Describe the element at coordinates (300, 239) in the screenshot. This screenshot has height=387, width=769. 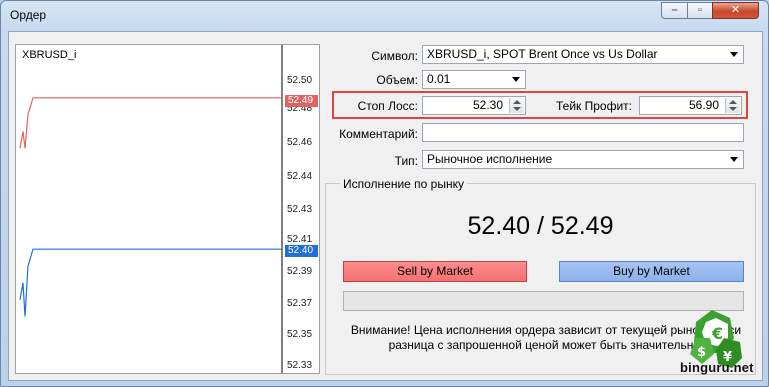
I see `price-tick-label: 52.41` at that location.